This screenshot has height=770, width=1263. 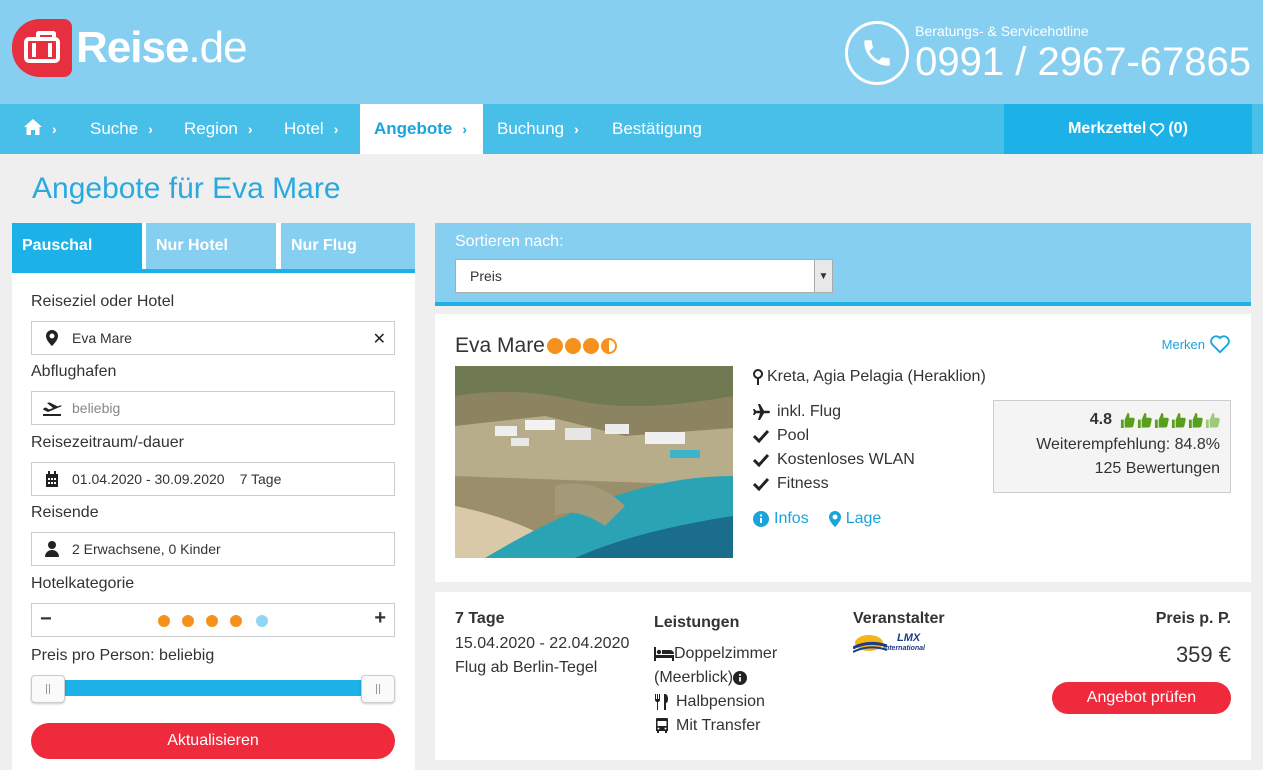 What do you see at coordinates (1183, 344) in the screenshot?
I see `merken-label: Merken` at bounding box center [1183, 344].